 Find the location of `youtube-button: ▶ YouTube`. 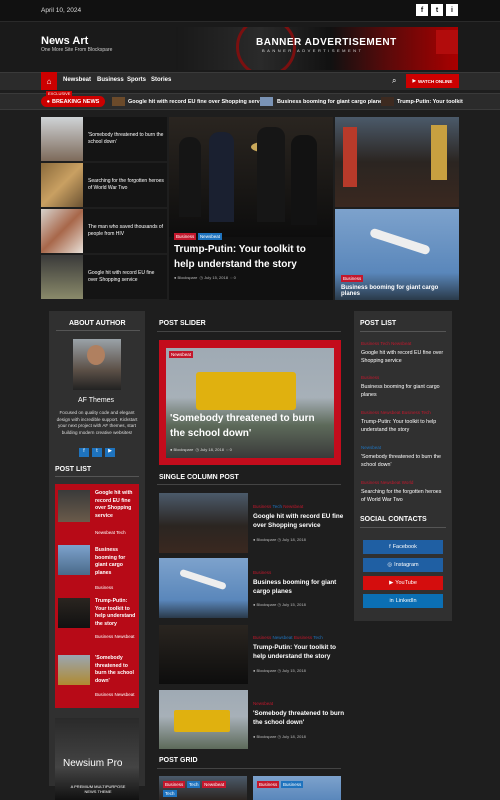

youtube-button: ▶ YouTube is located at coordinates (403, 583).